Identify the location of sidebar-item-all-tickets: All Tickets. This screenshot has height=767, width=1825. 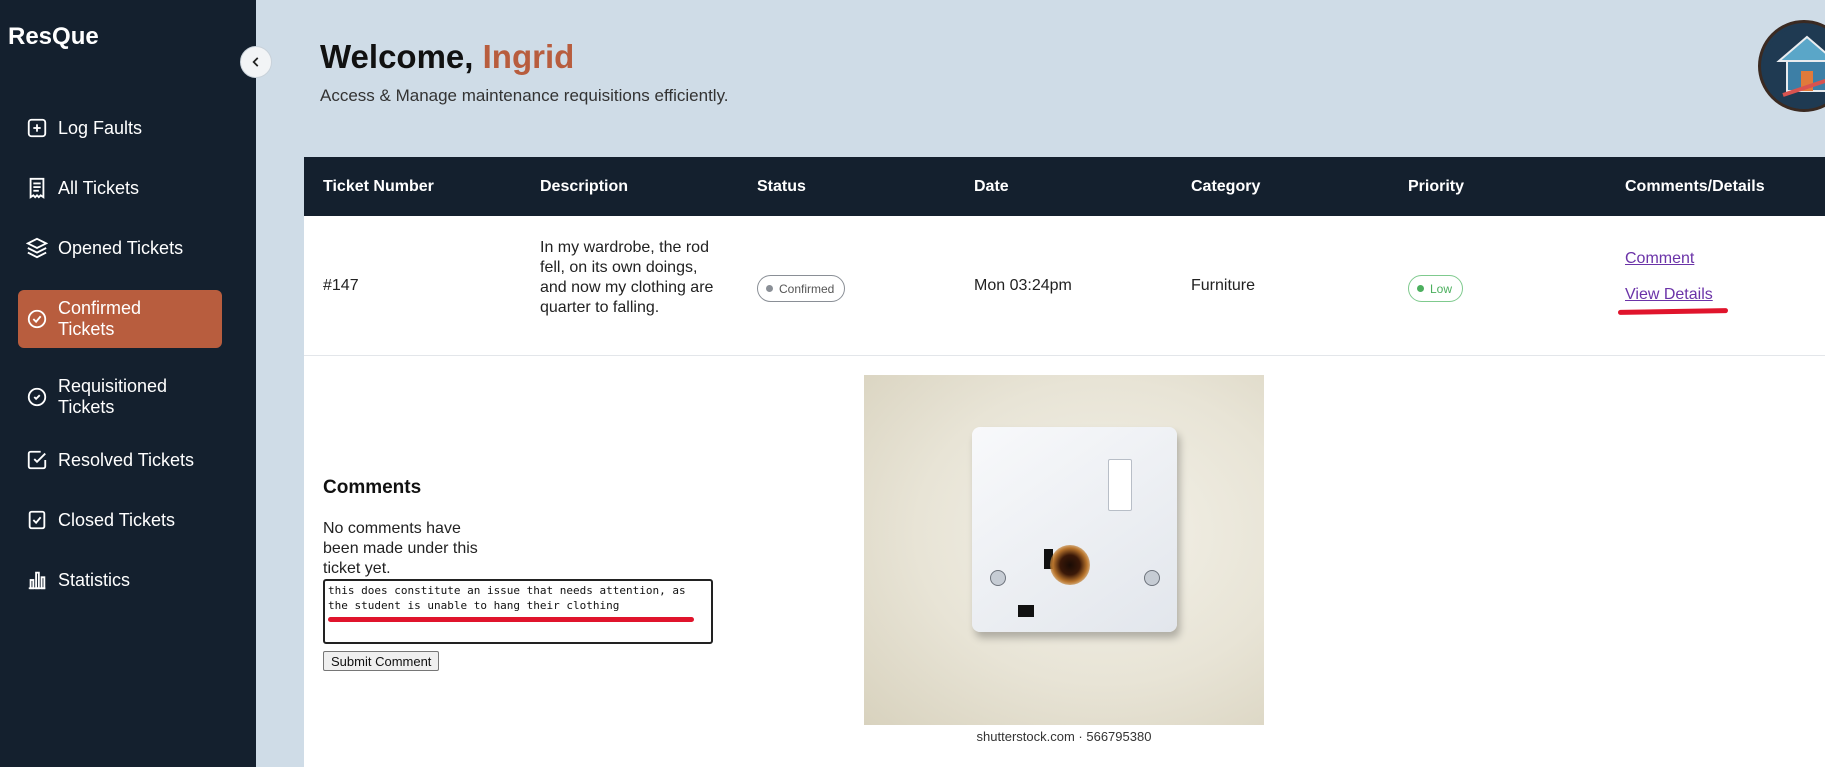
(120, 188).